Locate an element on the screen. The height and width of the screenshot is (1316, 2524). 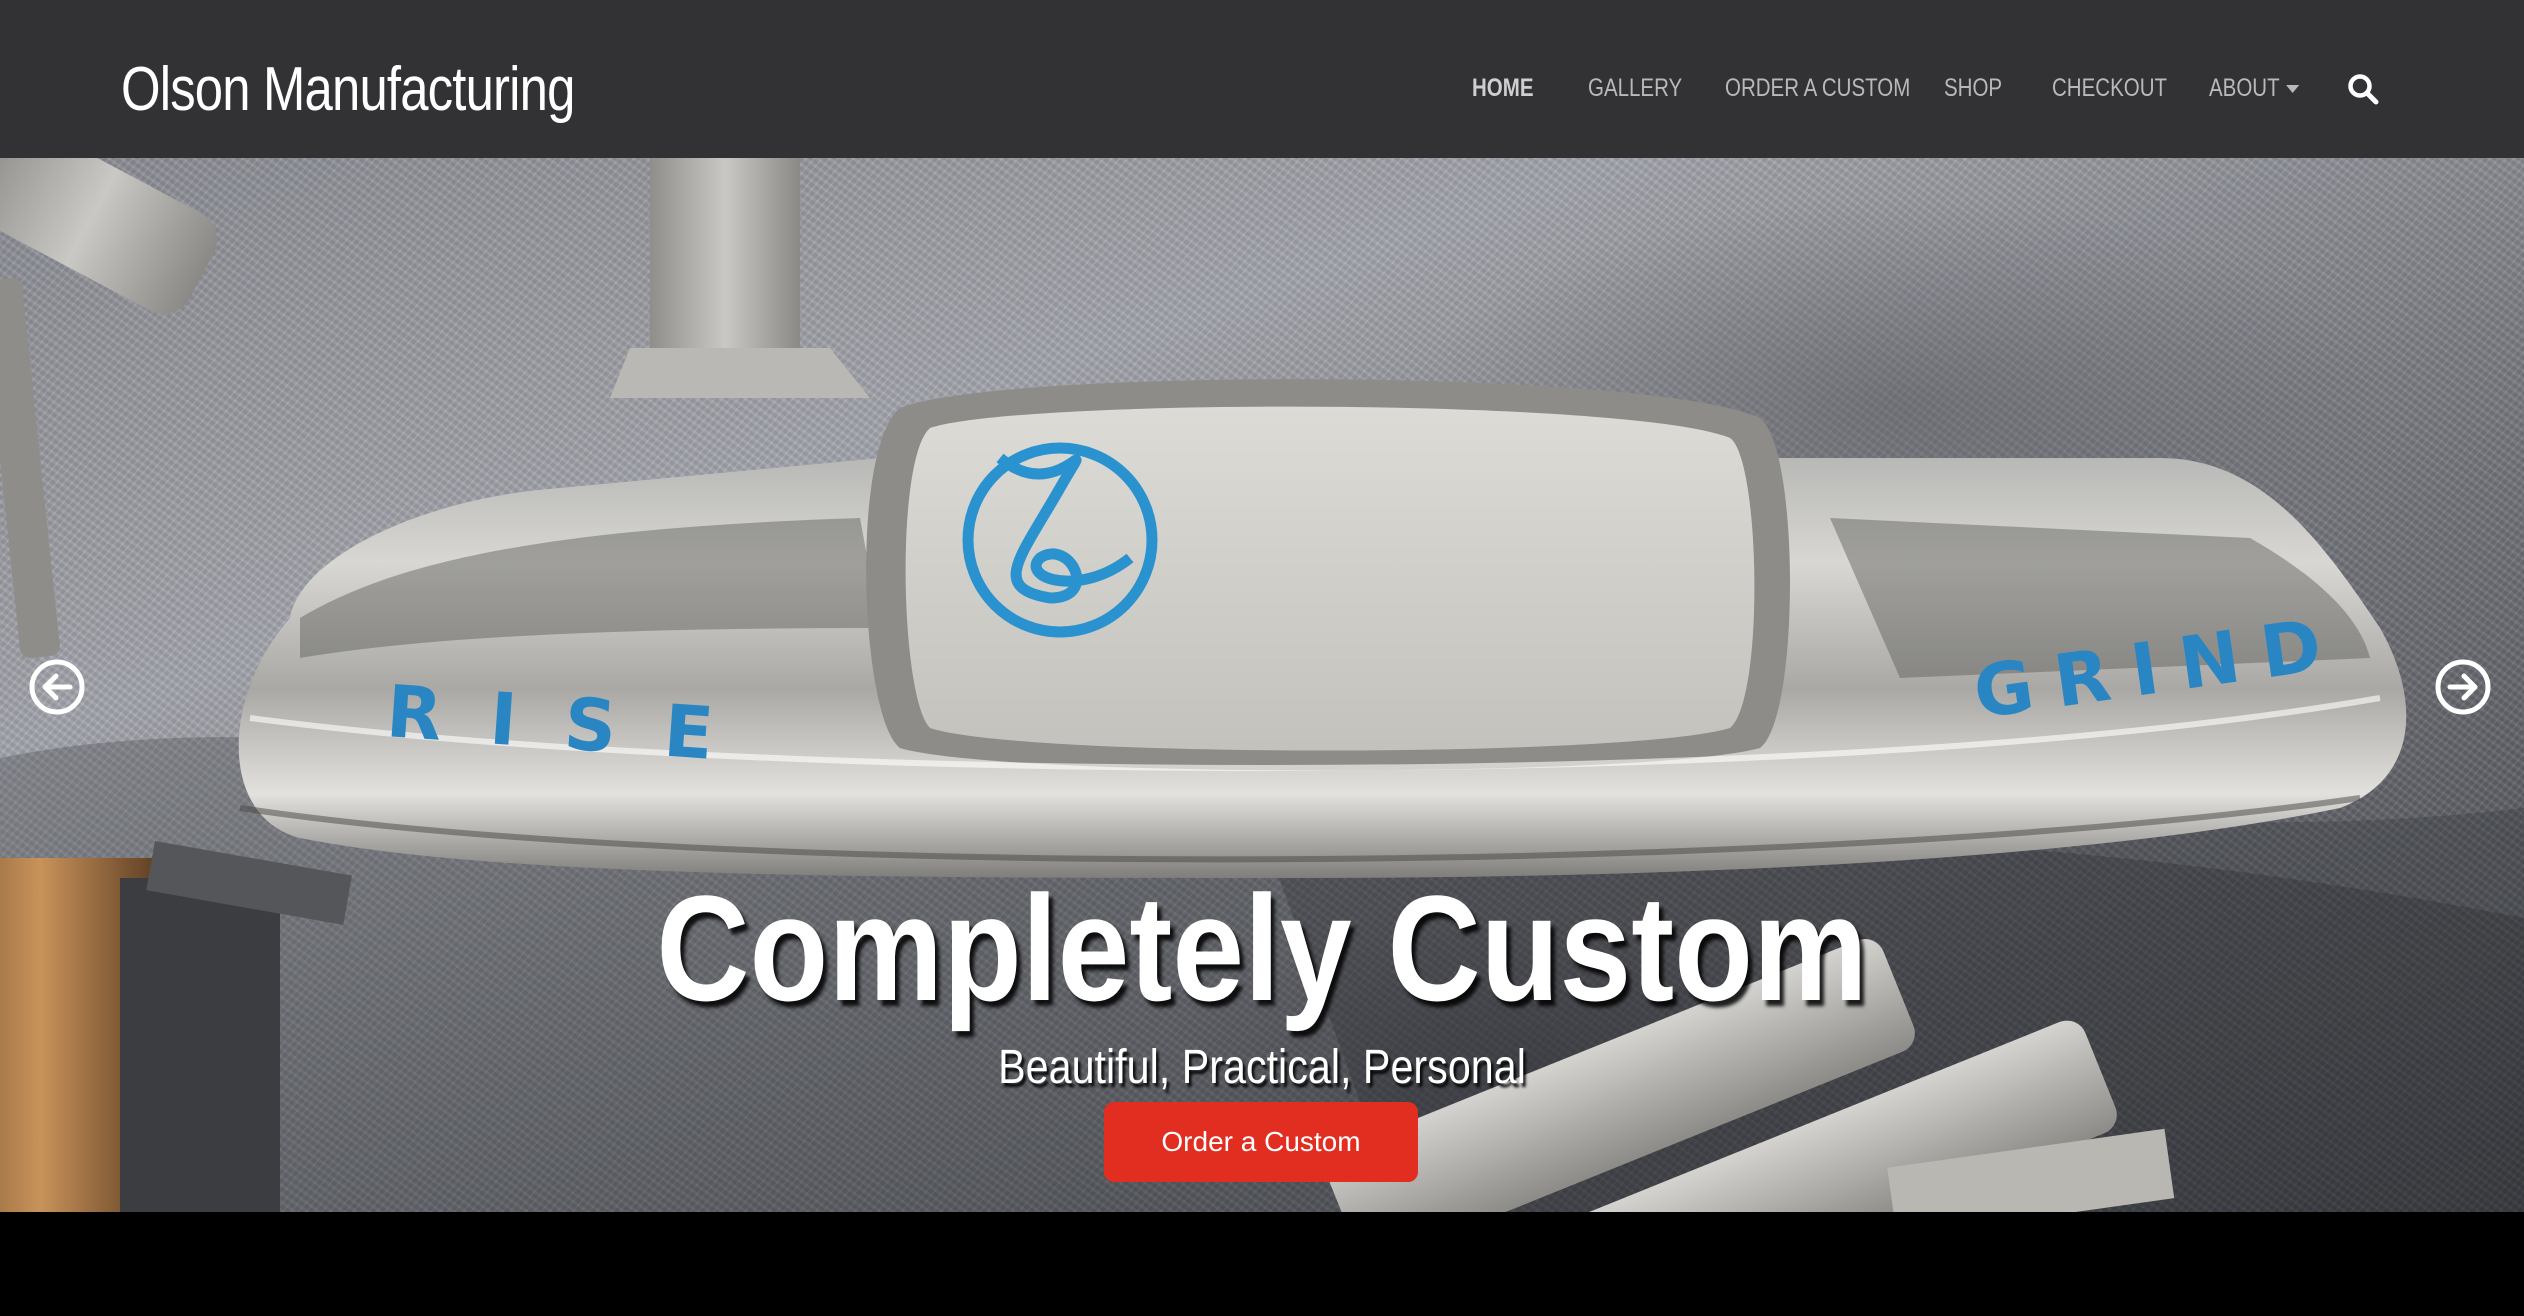
nav-item-gallery: Gallery is located at coordinates (1635, 88).